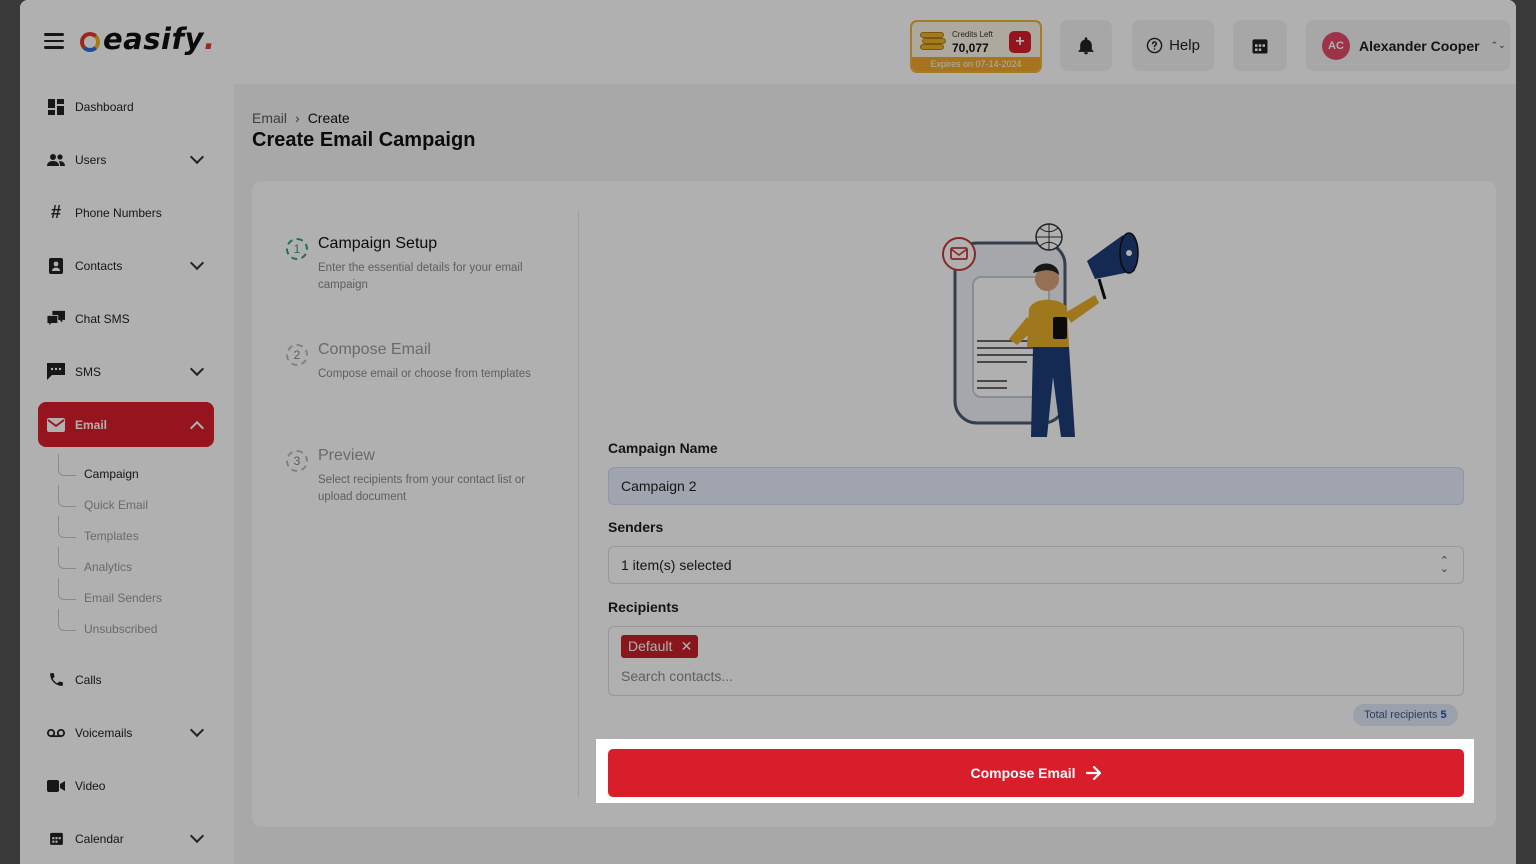 Image resolution: width=1536 pixels, height=864 pixels. I want to click on arrow-right-icon, so click(1093, 773).